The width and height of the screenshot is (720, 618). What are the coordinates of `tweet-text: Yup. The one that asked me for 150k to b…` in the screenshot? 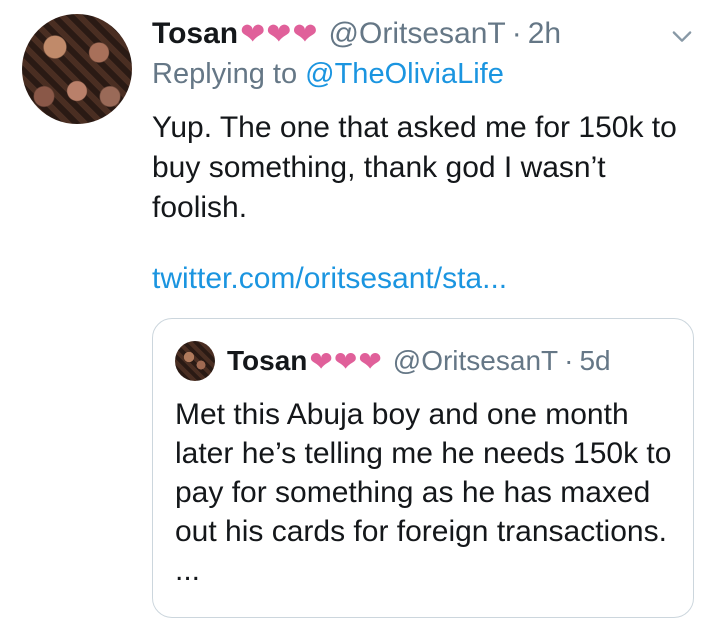 It's located at (414, 167).